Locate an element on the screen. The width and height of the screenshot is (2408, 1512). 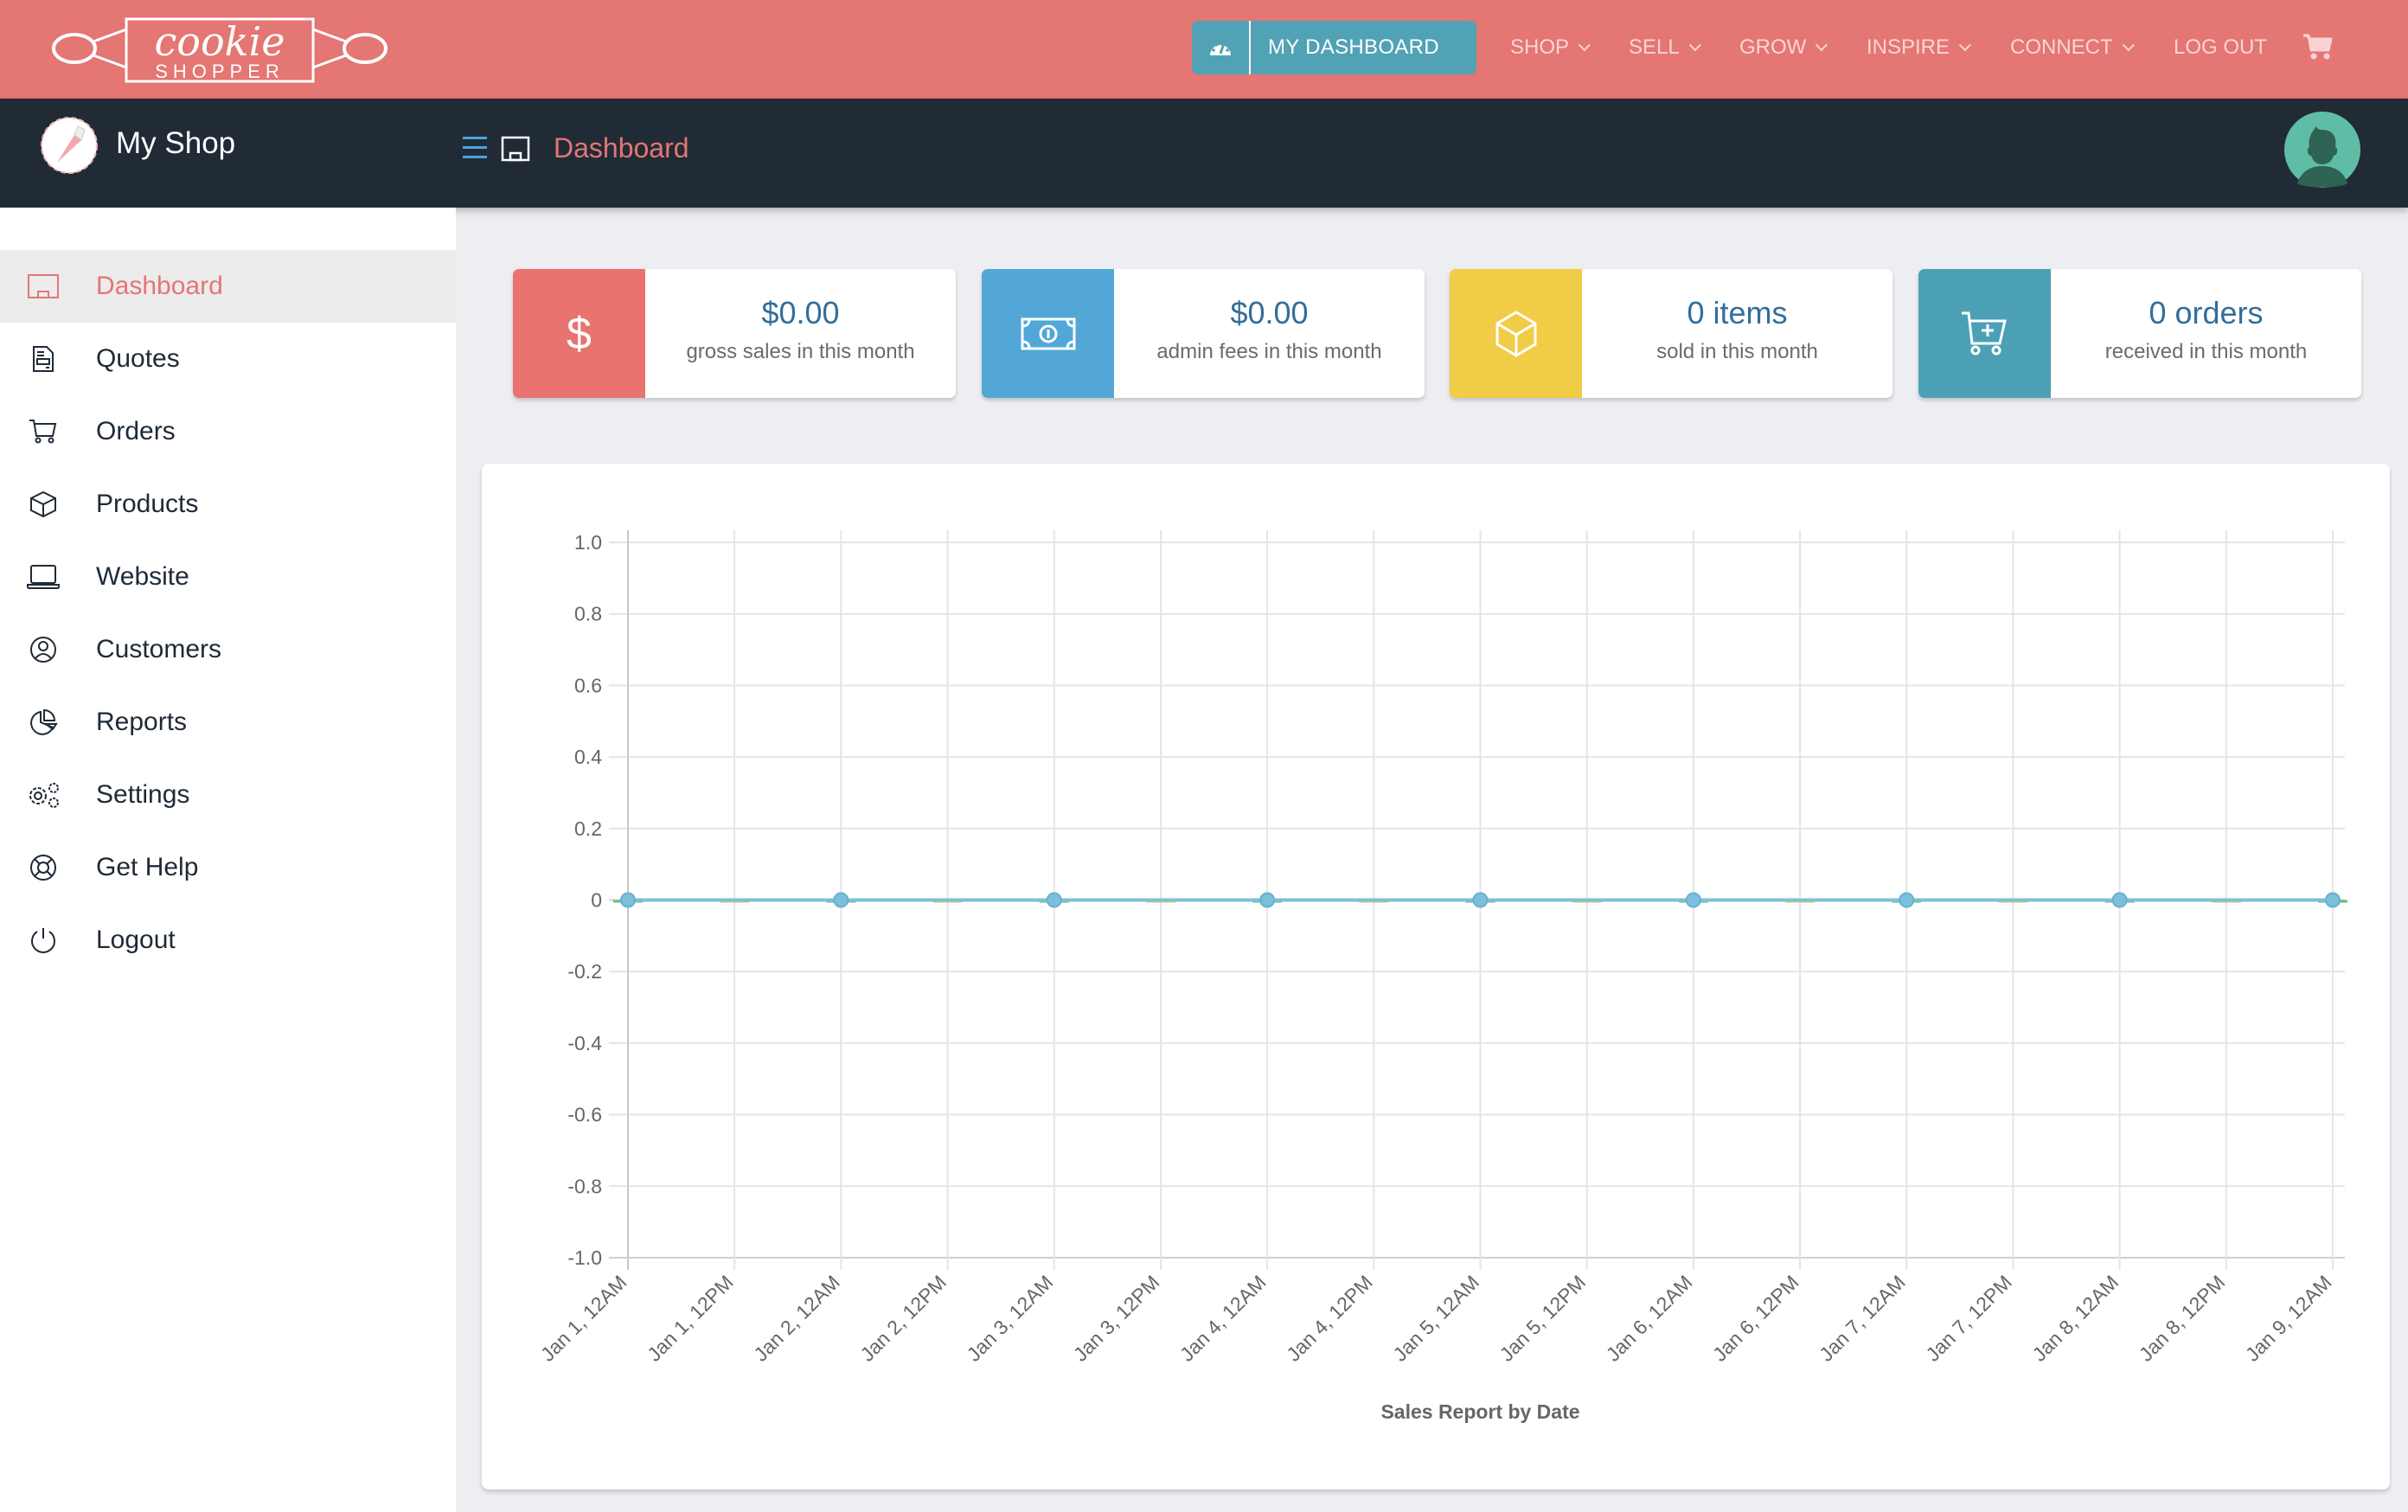
sidebar-item-label: Website is located at coordinates (142, 576).